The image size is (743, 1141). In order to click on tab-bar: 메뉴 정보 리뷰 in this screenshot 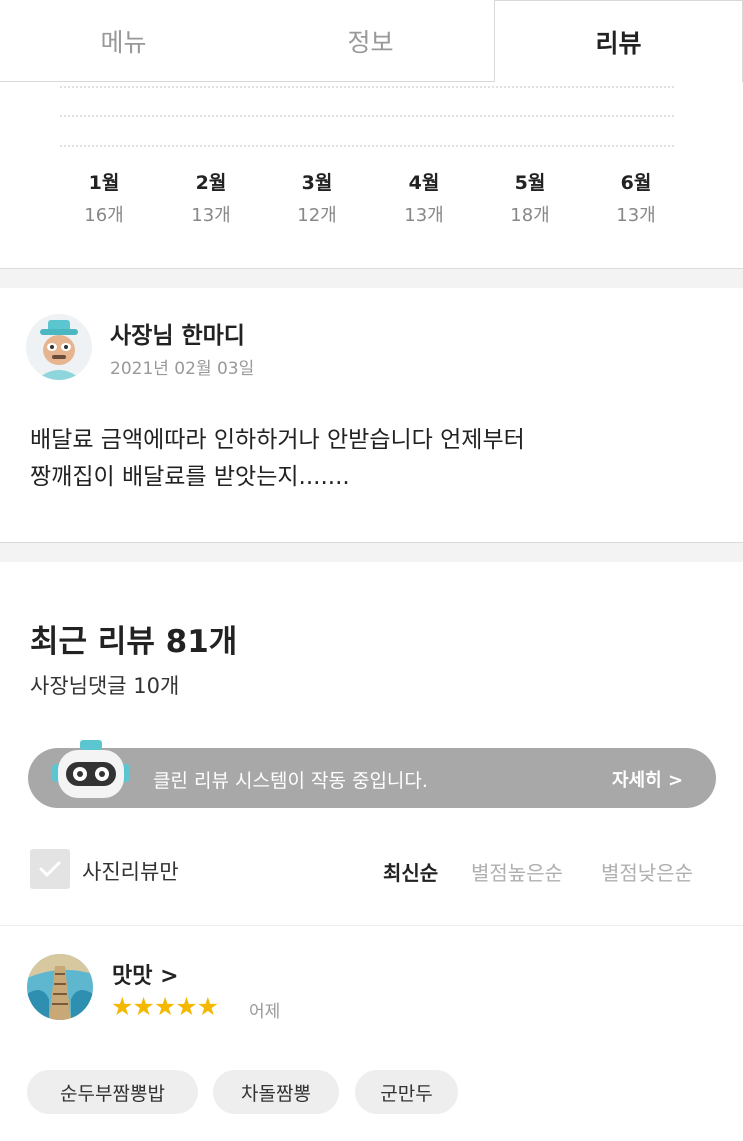, I will do `click(371, 41)`.